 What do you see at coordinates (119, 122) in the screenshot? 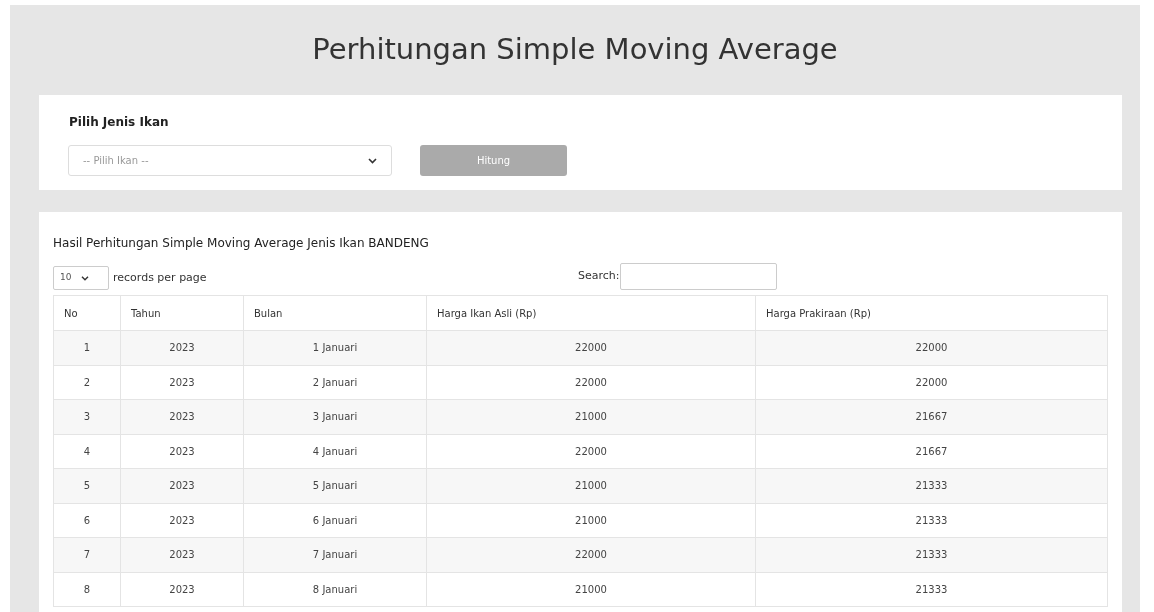
I see `field-label: Pilih Jenis Ikan` at bounding box center [119, 122].